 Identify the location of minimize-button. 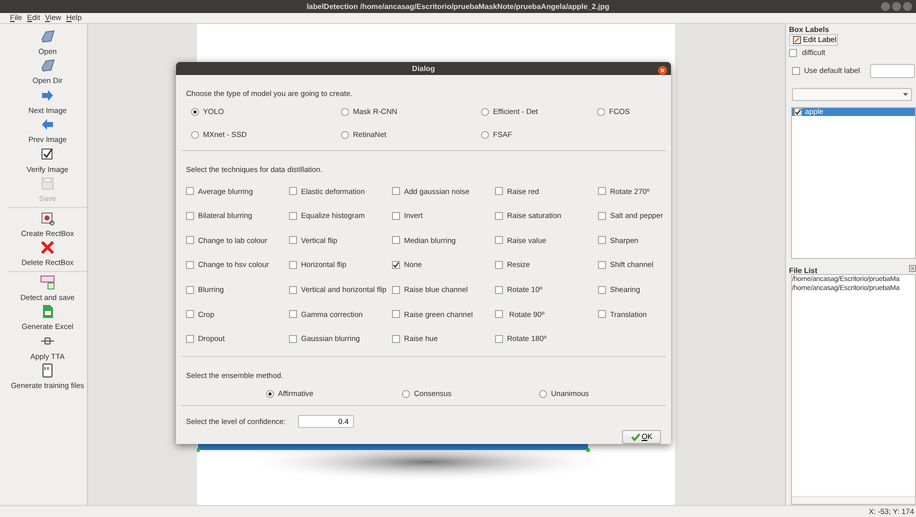
(885, 6).